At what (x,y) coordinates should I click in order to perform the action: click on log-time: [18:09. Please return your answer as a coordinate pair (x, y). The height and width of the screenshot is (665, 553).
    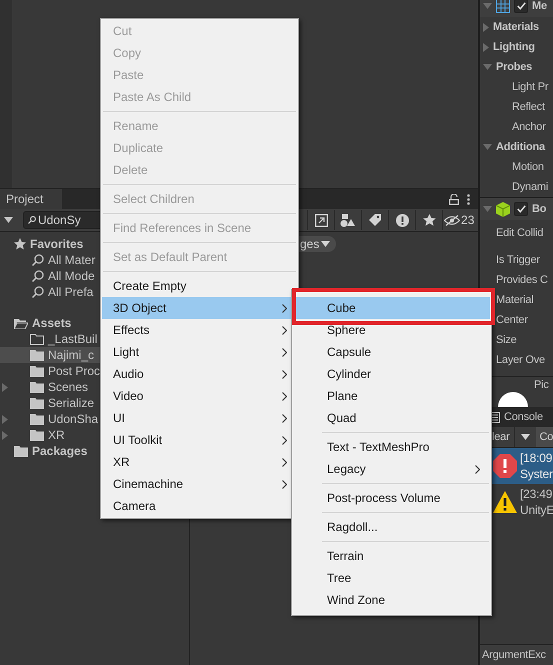
    Looking at the image, I should click on (536, 458).